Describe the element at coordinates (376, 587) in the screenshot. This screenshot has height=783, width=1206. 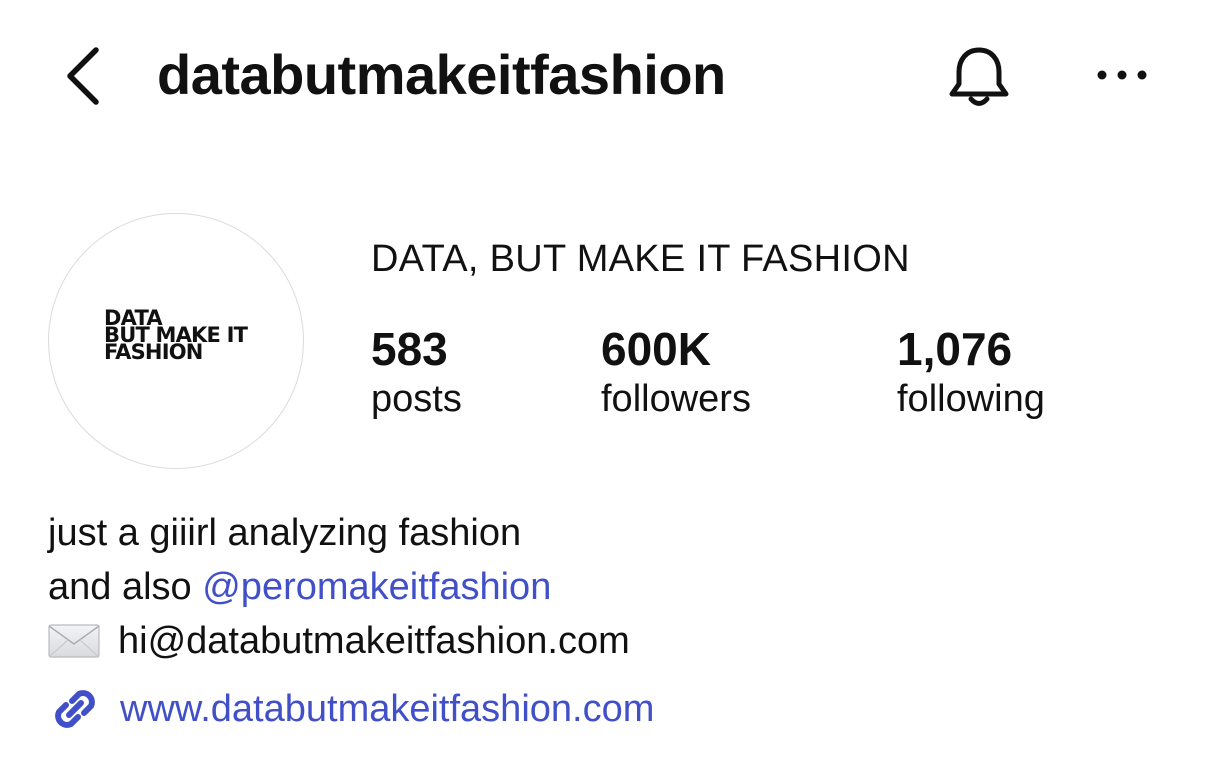
I see `bio-mention-link: @peromakeitfashion` at that location.